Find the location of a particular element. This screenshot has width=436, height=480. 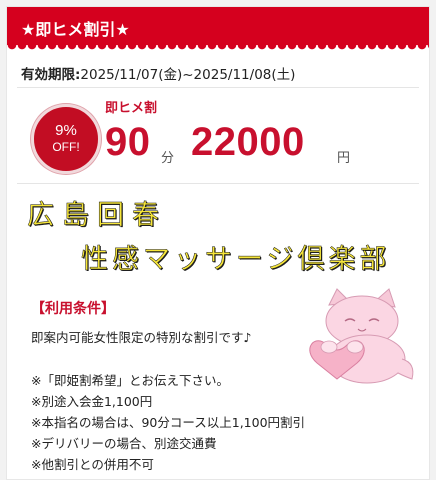

discount-percent: 9% is located at coordinates (66, 130).